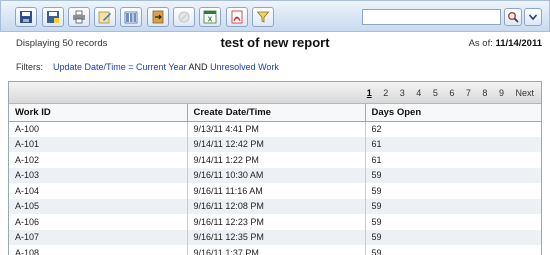  I want to click on days-open-cell: 62, so click(453, 129).